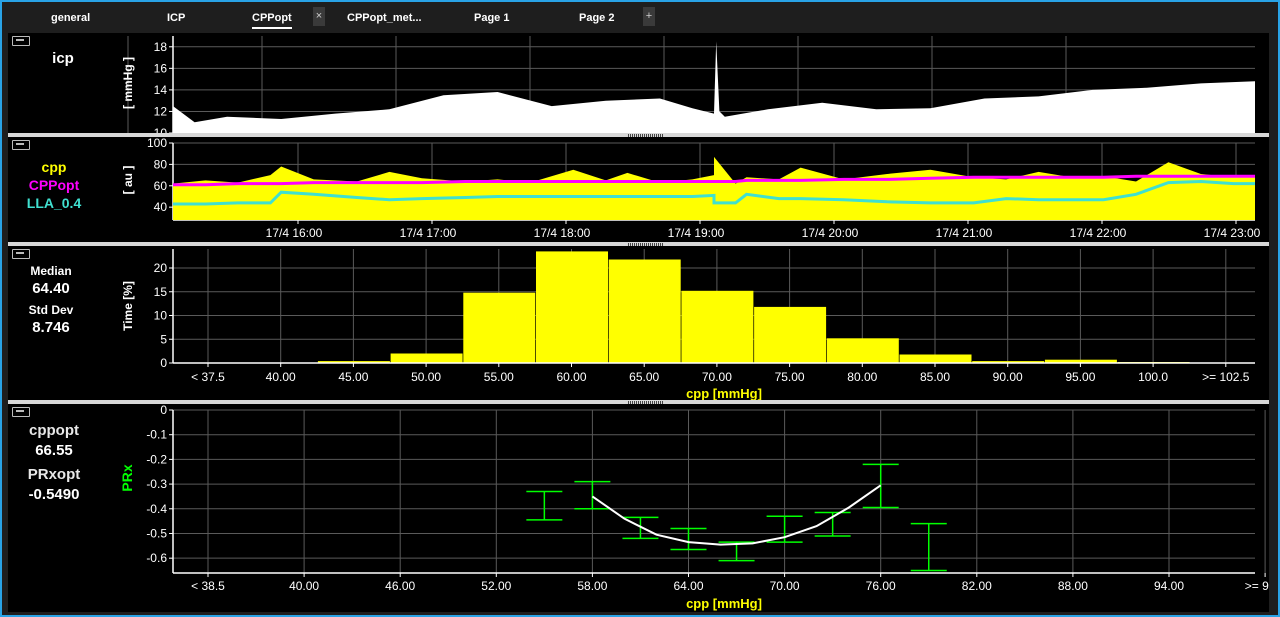 Image resolution: width=1280 pixels, height=617 pixels. What do you see at coordinates (862, 377) in the screenshot?
I see `x-tick-label: 80.00` at bounding box center [862, 377].